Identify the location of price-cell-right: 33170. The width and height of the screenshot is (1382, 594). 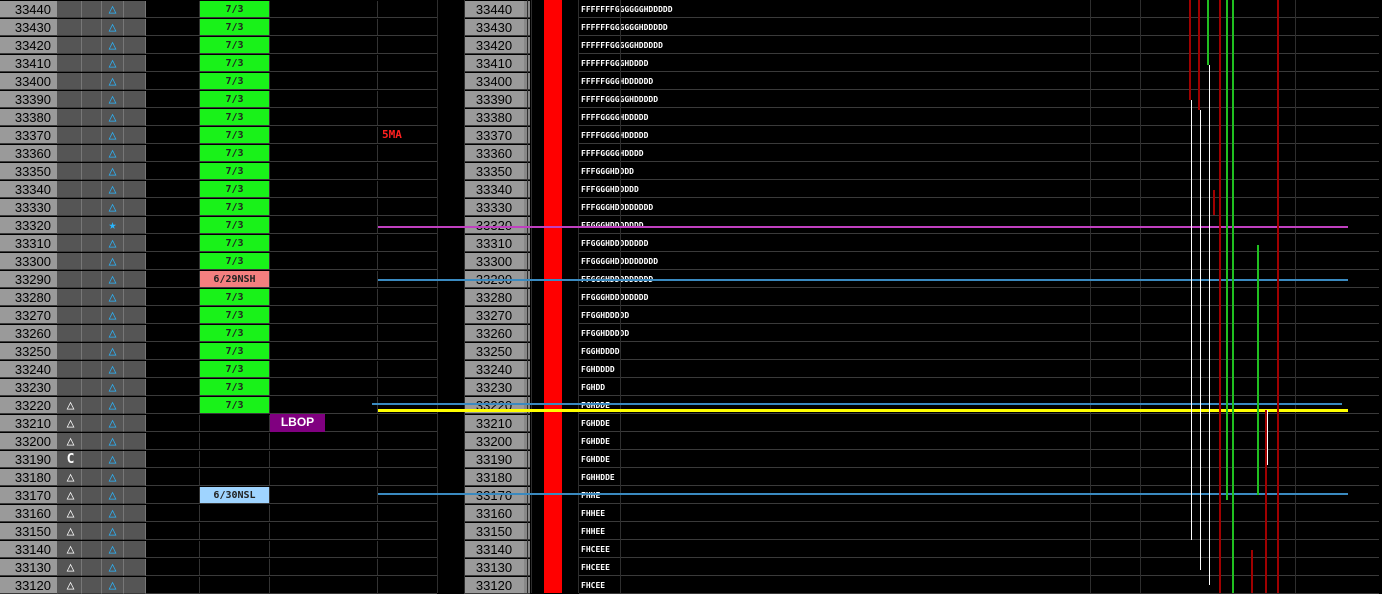
(494, 495).